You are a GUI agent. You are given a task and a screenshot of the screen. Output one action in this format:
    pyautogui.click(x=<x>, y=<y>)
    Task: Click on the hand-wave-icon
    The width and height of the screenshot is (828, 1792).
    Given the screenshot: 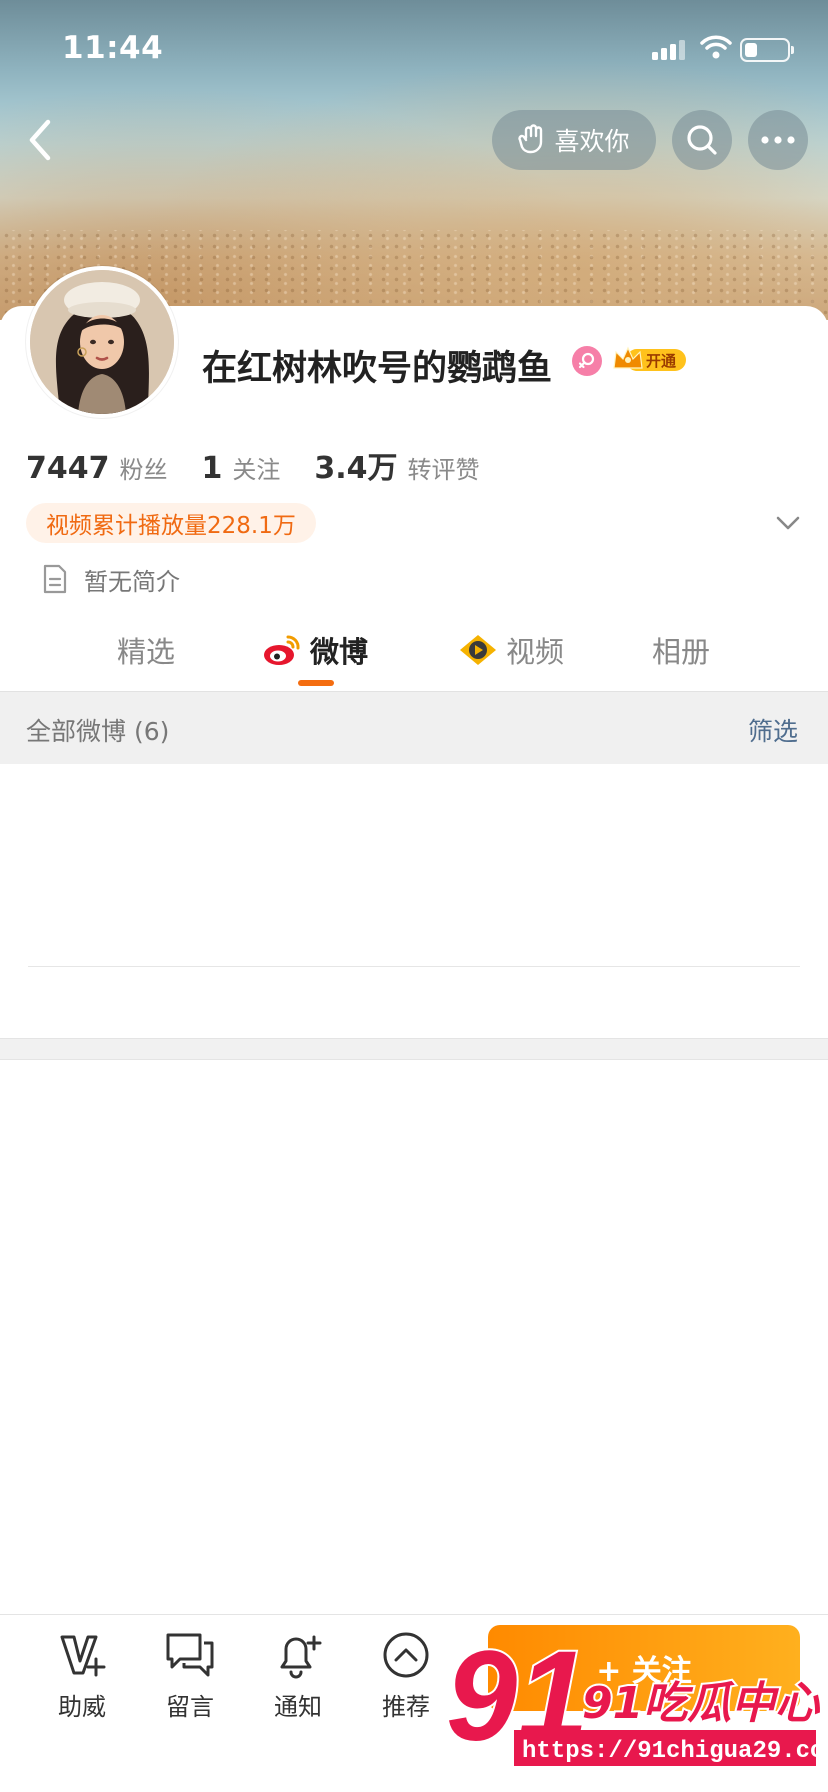 What is the action you would take?
    pyautogui.click(x=530, y=139)
    